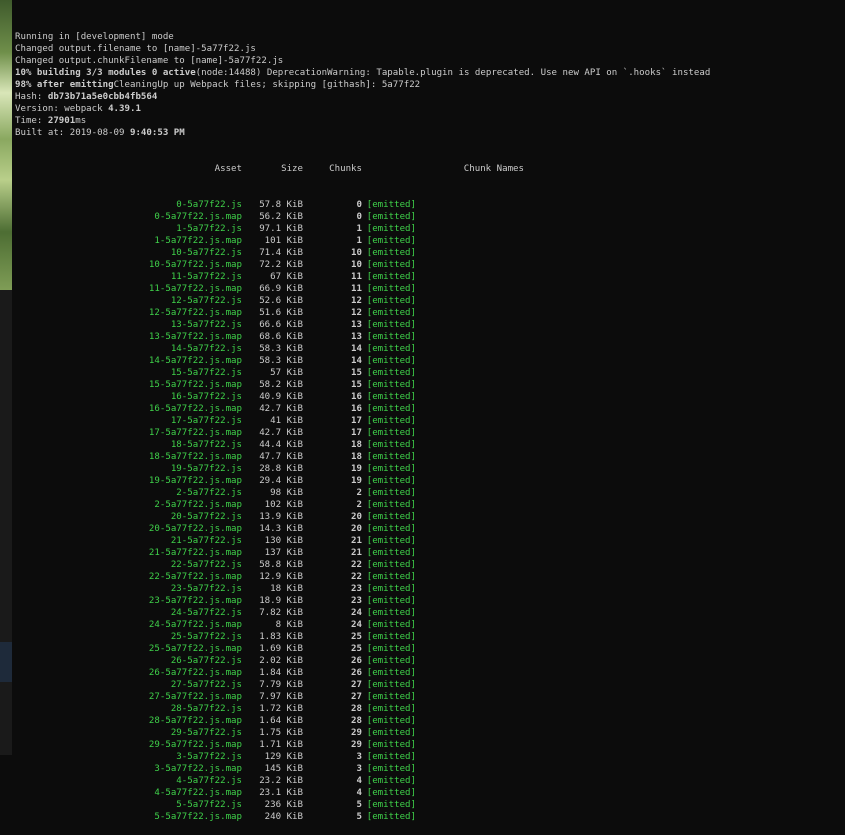 This screenshot has height=835, width=845. I want to click on table-row: 5-5a77f22.js.map 240 KiB 5 [emitted], so click(430, 817).